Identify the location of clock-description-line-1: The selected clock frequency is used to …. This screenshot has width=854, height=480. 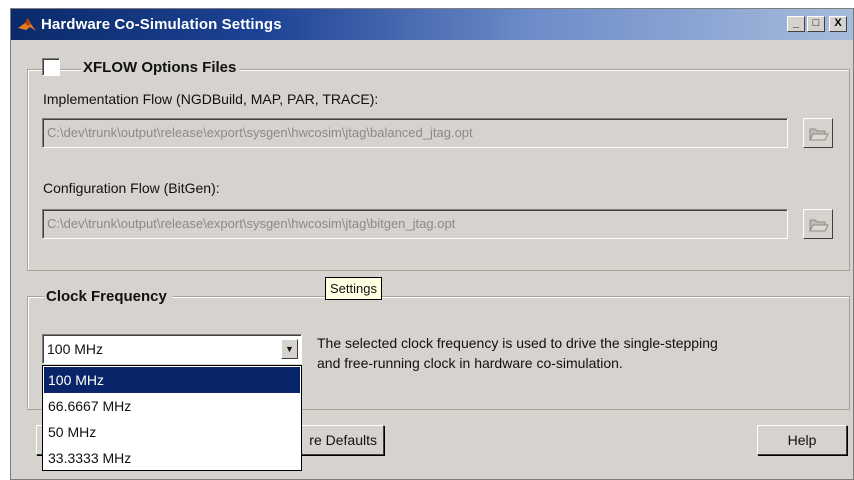
(517, 343).